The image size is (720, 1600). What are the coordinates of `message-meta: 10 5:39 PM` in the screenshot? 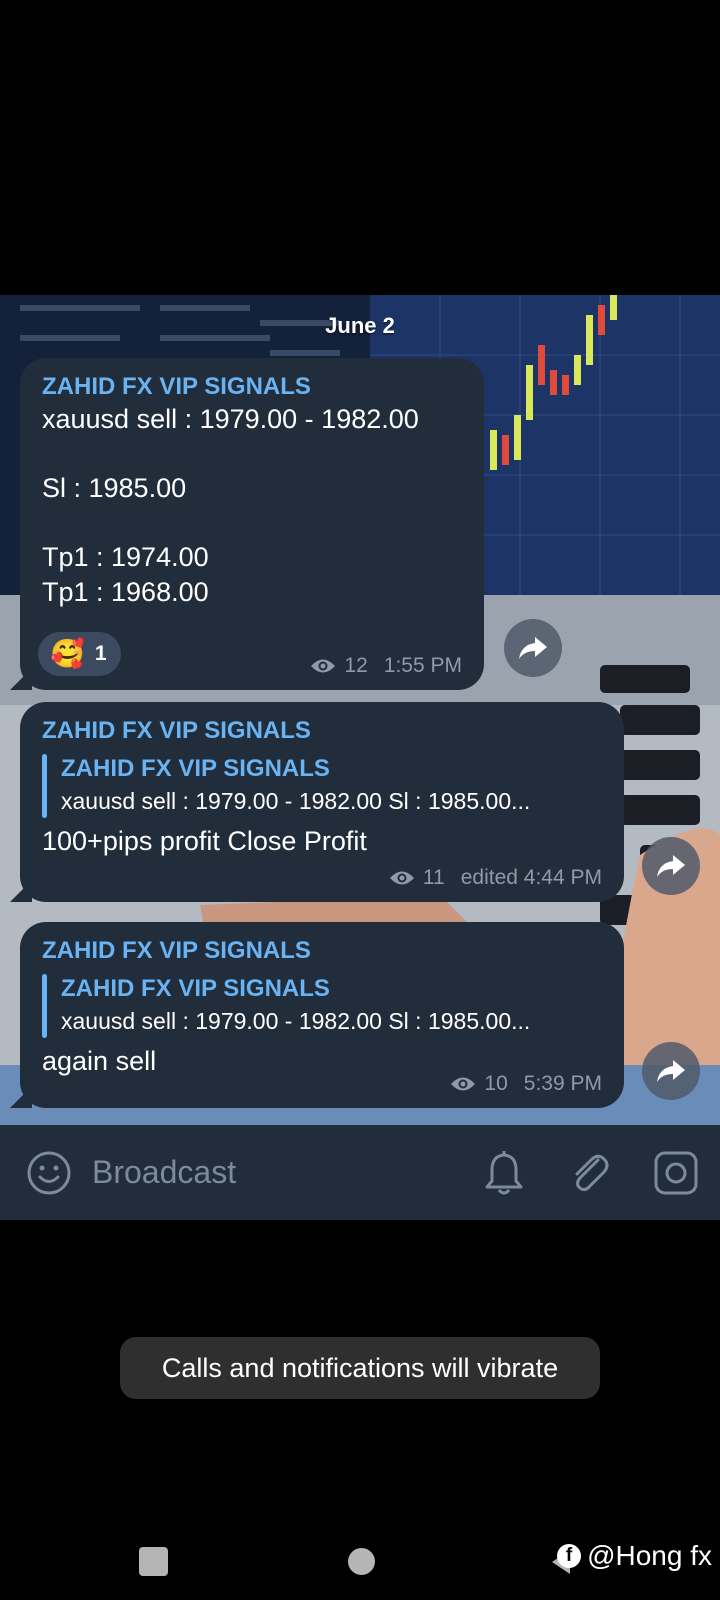 It's located at (526, 1084).